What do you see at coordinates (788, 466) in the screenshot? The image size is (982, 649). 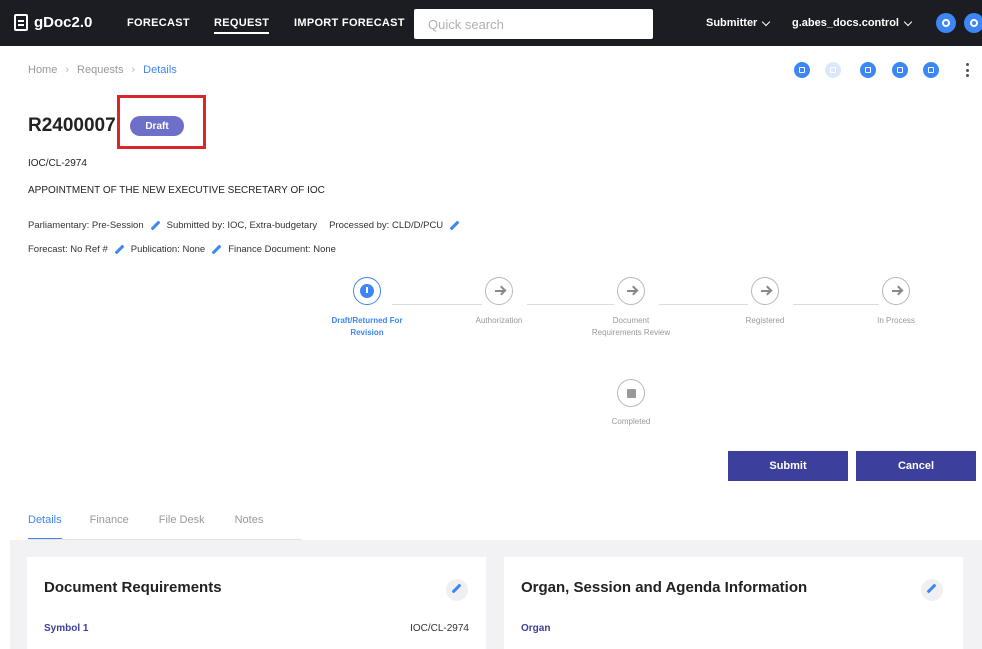 I see `submit-button: Submit` at bounding box center [788, 466].